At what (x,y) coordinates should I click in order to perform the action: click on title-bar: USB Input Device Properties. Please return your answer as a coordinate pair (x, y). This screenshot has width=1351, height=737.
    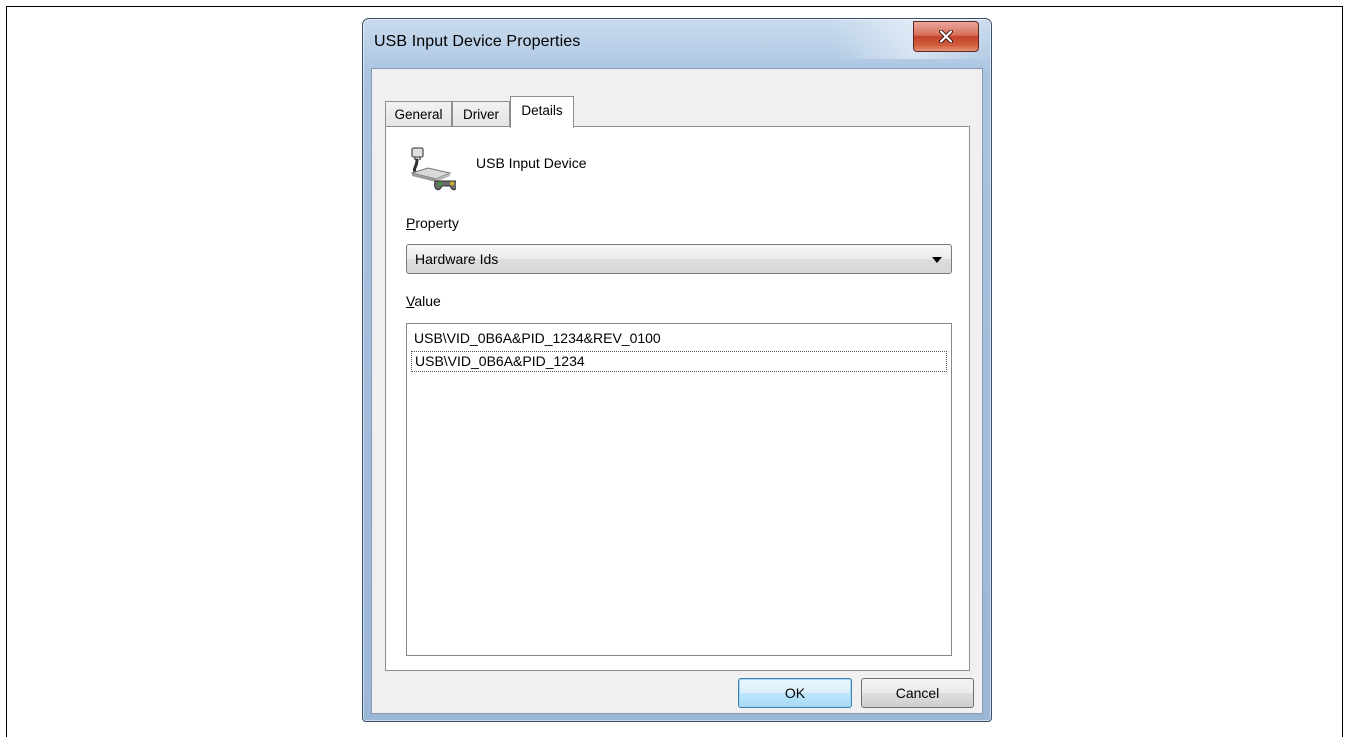
    Looking at the image, I should click on (677, 44).